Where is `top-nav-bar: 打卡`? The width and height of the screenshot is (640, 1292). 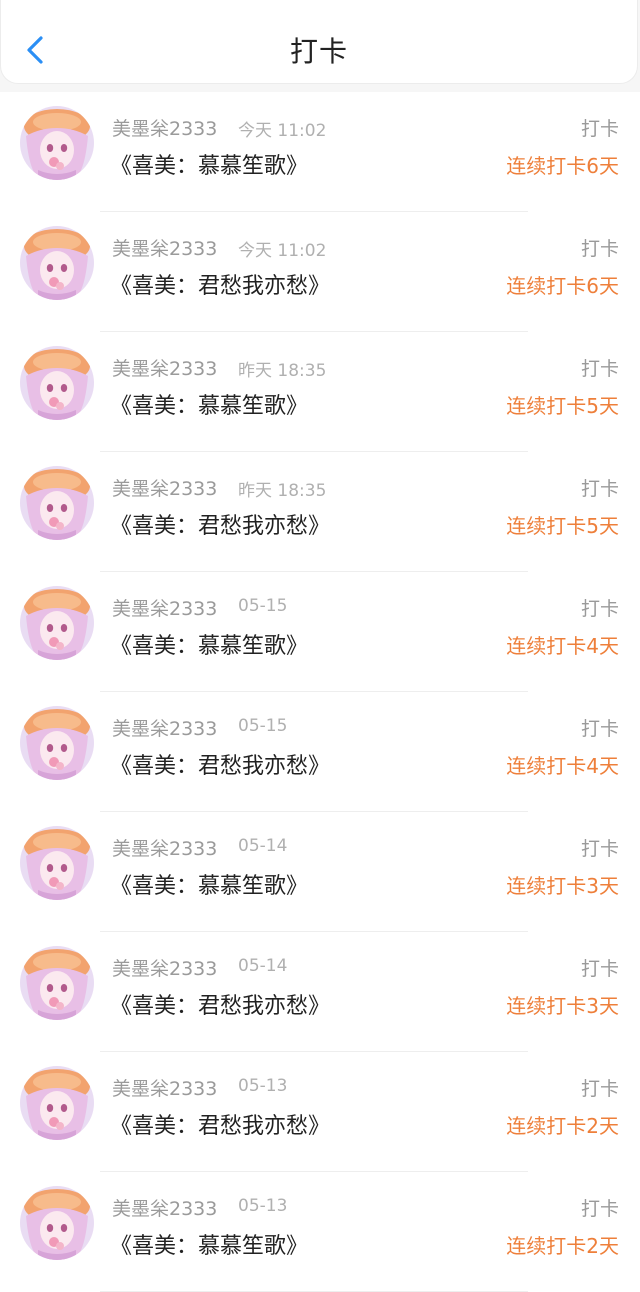
top-nav-bar: 打卡 is located at coordinates (319, 42).